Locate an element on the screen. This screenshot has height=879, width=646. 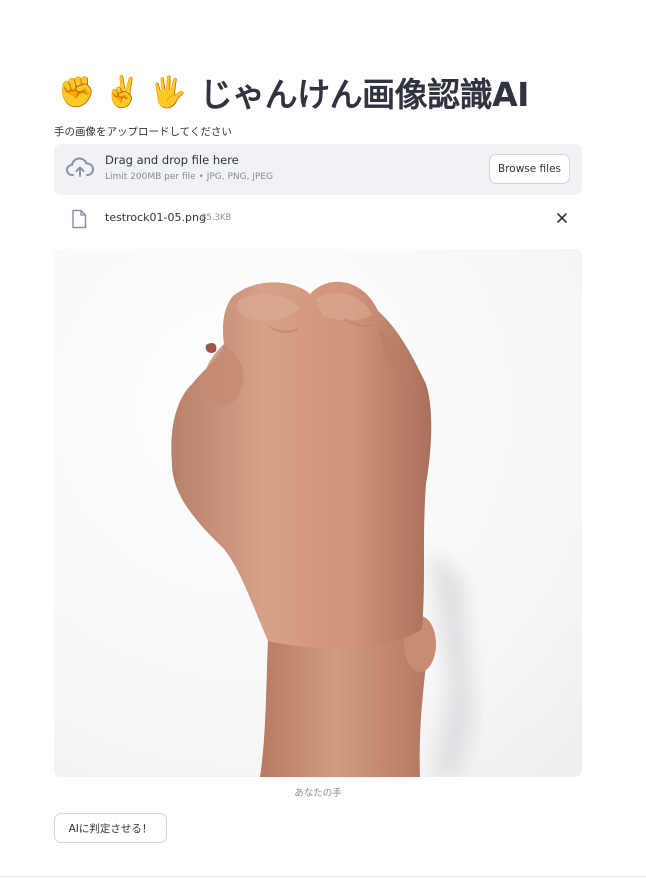
uploader-label: 手の画像をアップロードしてください is located at coordinates (143, 132).